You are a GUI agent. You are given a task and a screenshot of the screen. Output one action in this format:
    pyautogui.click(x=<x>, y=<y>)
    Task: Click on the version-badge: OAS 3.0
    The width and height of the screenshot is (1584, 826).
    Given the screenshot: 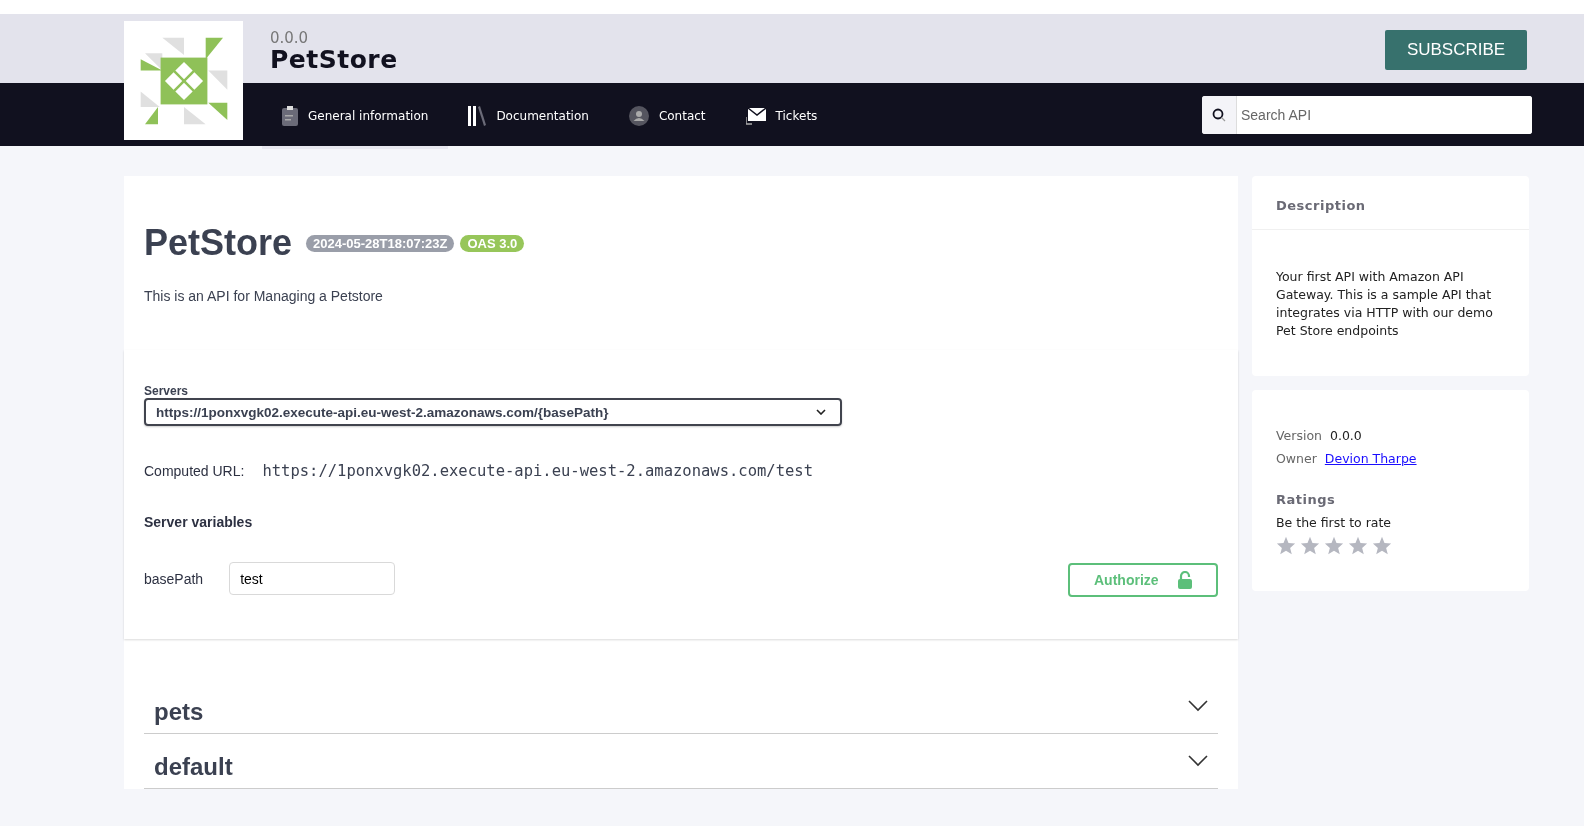 What is the action you would take?
    pyautogui.click(x=492, y=243)
    